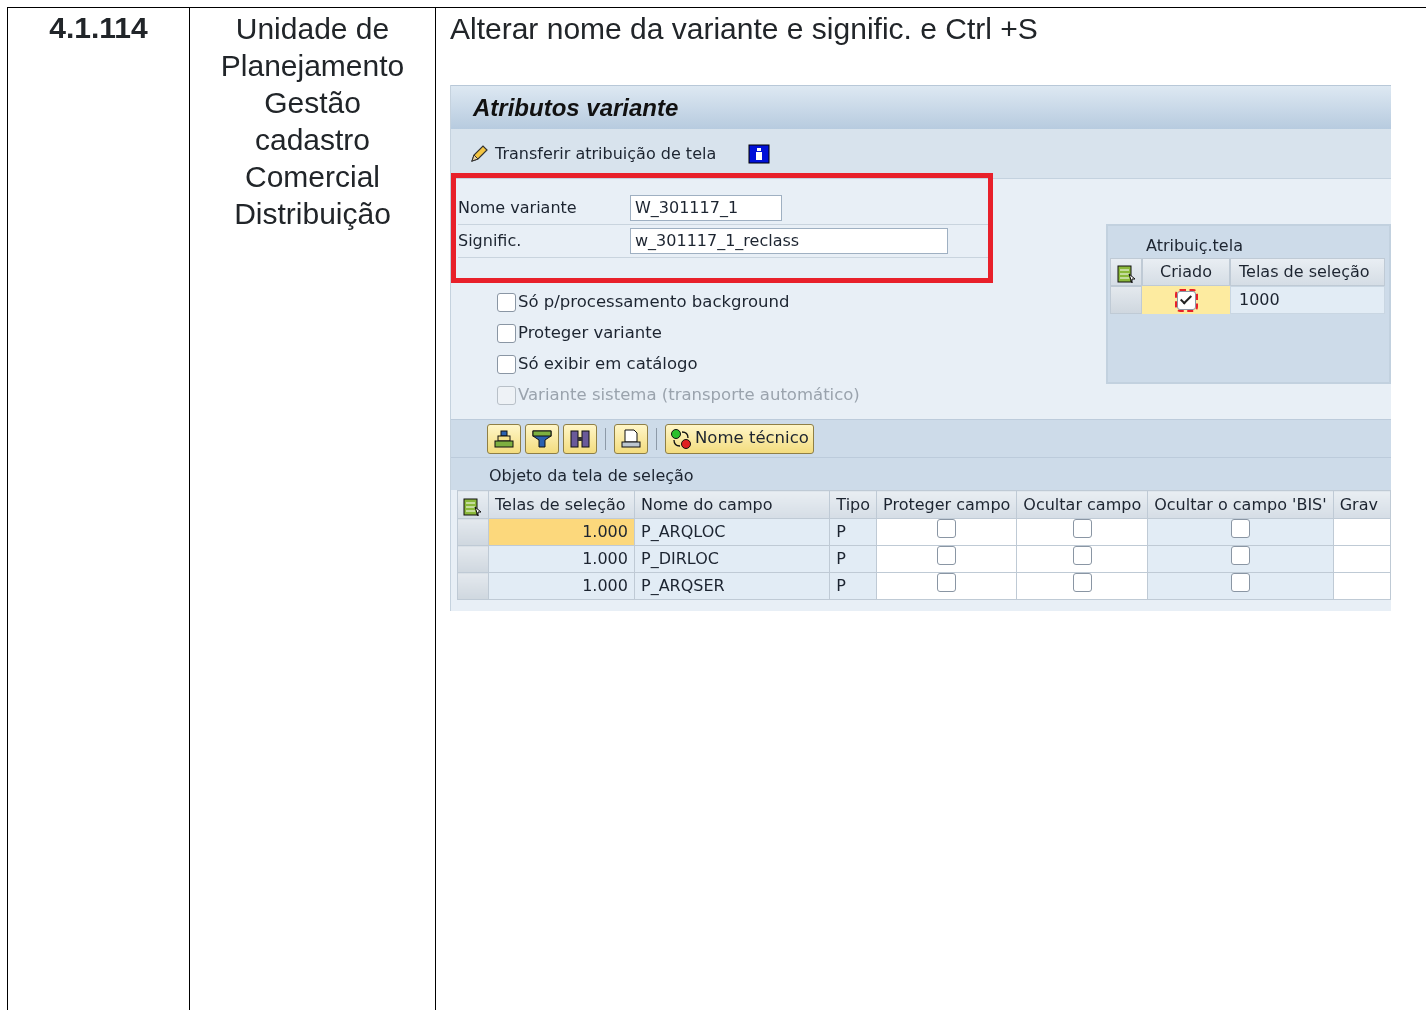 The width and height of the screenshot is (1426, 1010). Describe the element at coordinates (312, 121) in the screenshot. I see `area-name: Unidade de Planejamento Gestão cadastro Comercial Distribuição` at that location.